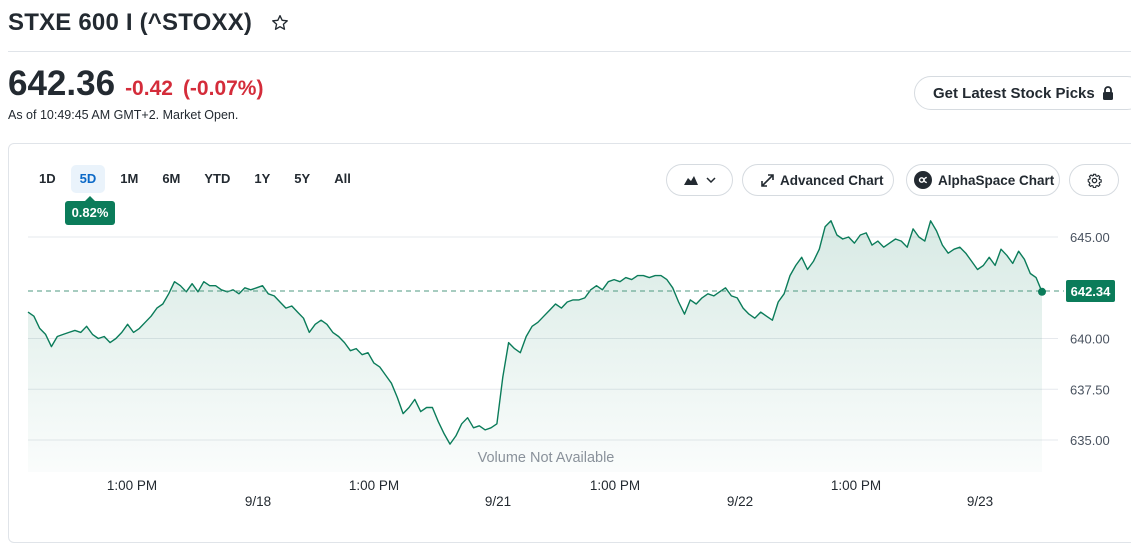 This screenshot has width=1131, height=543. Describe the element at coordinates (1090, 339) in the screenshot. I see `y-tick-label: 640.00` at that location.